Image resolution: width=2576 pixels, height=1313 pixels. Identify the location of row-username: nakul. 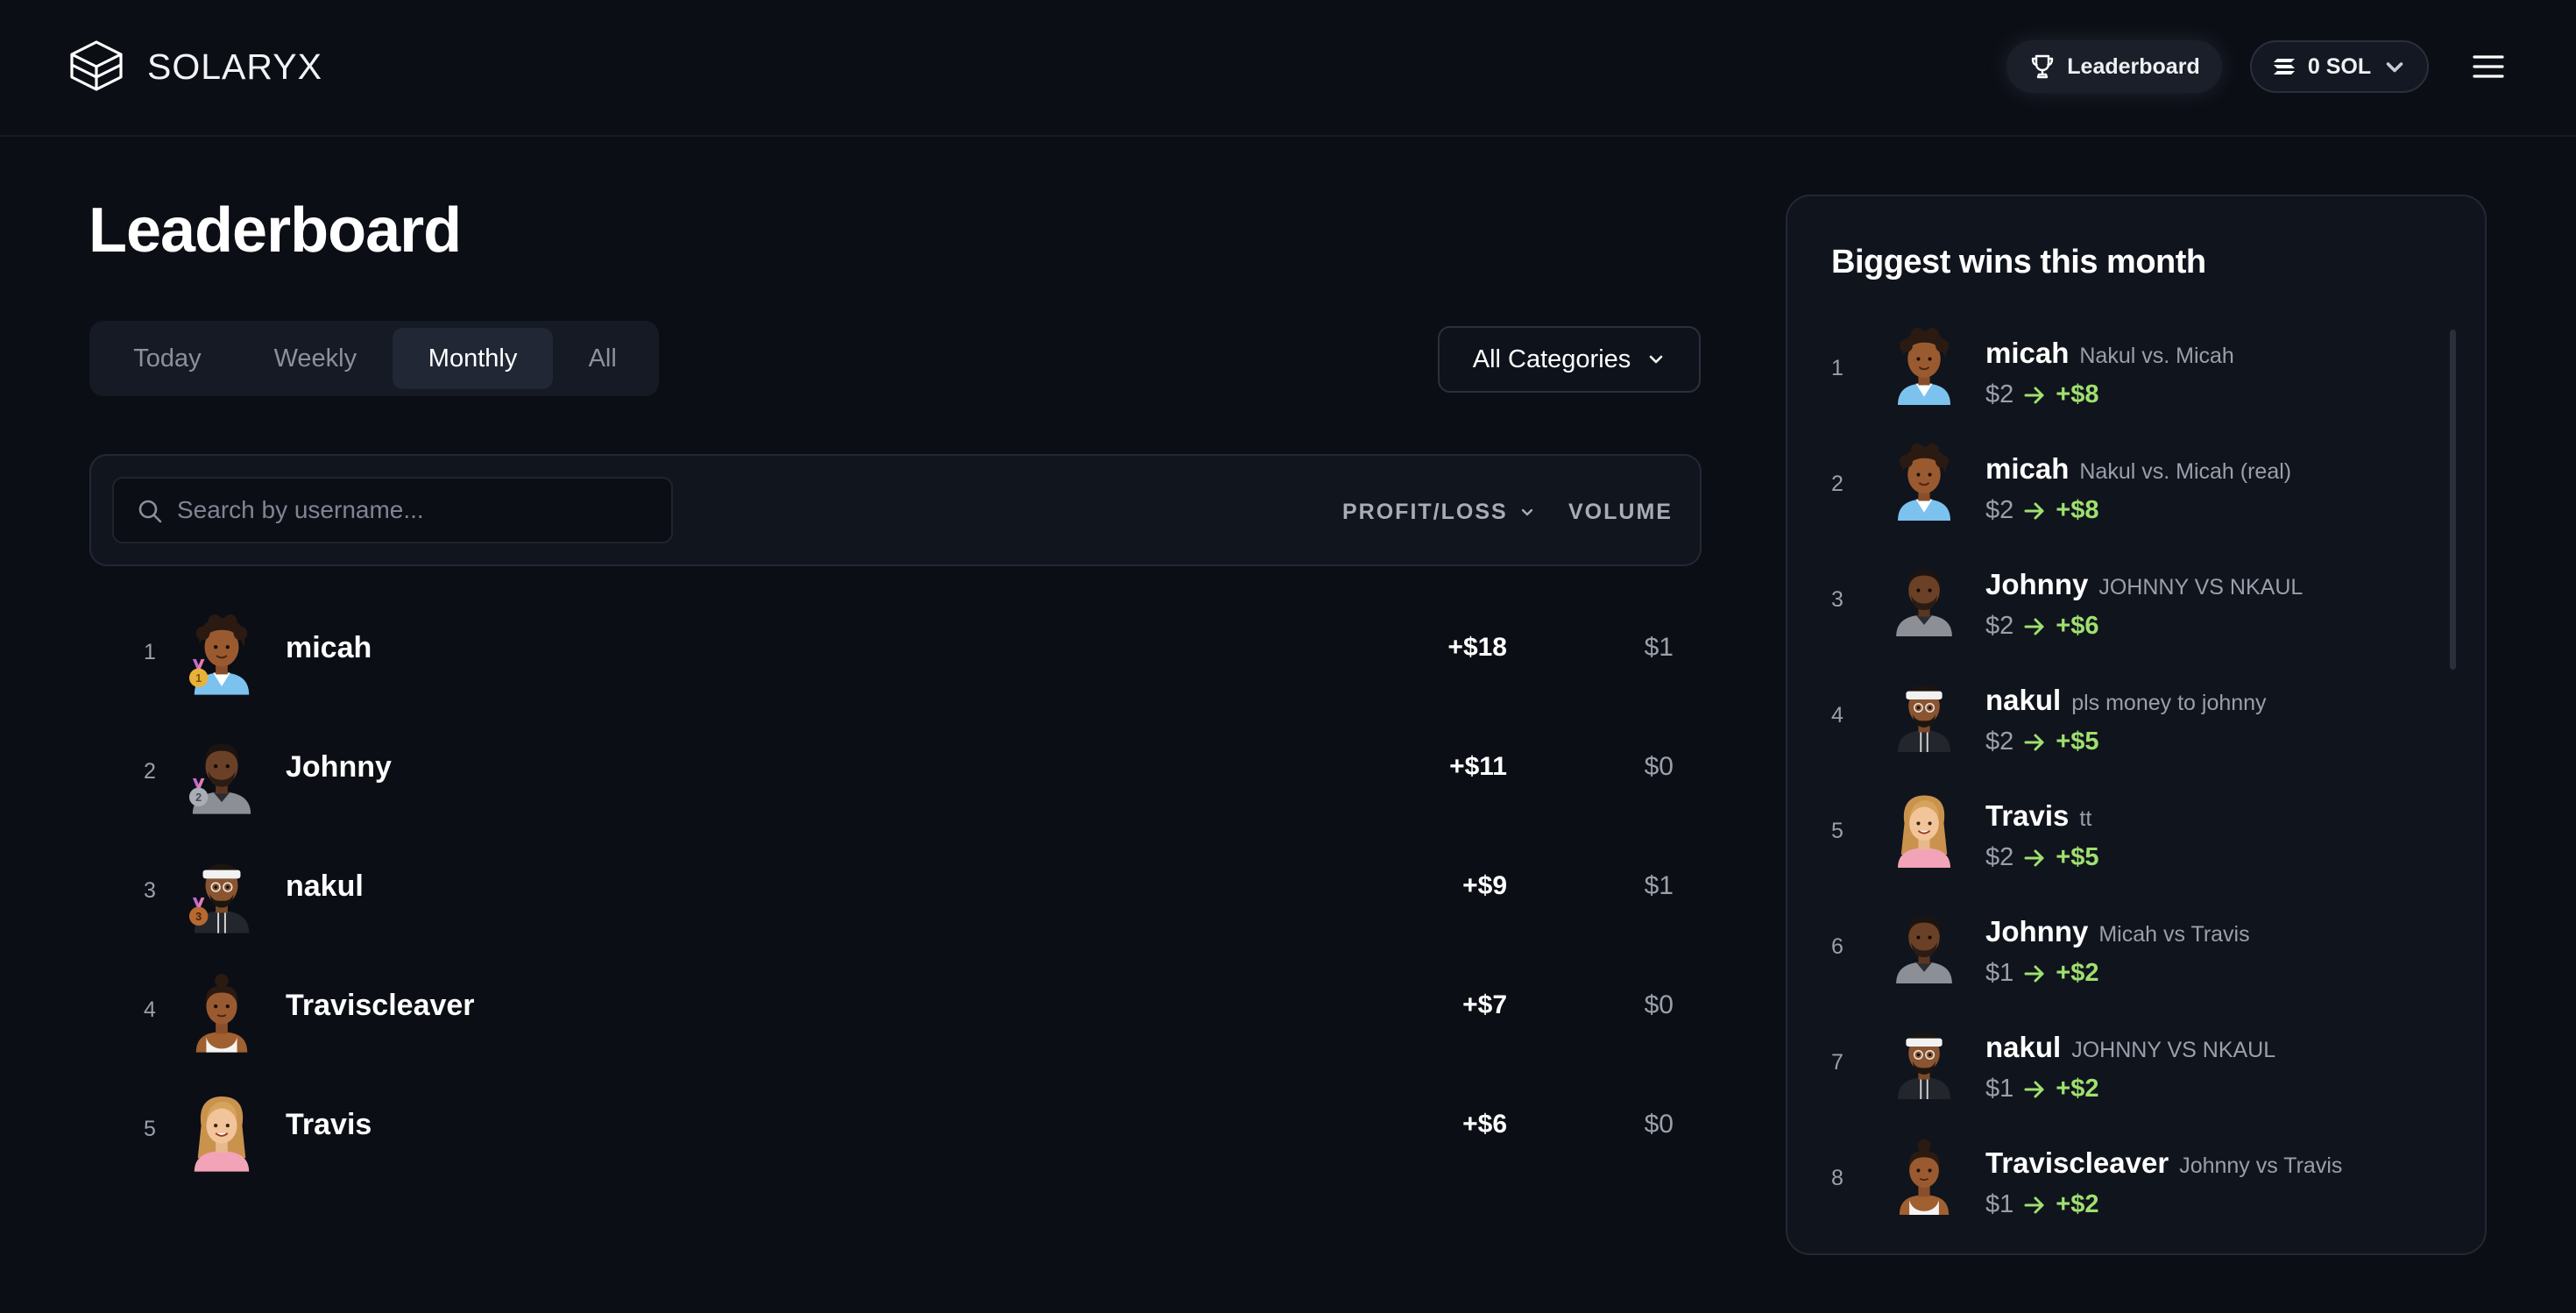
(325, 886).